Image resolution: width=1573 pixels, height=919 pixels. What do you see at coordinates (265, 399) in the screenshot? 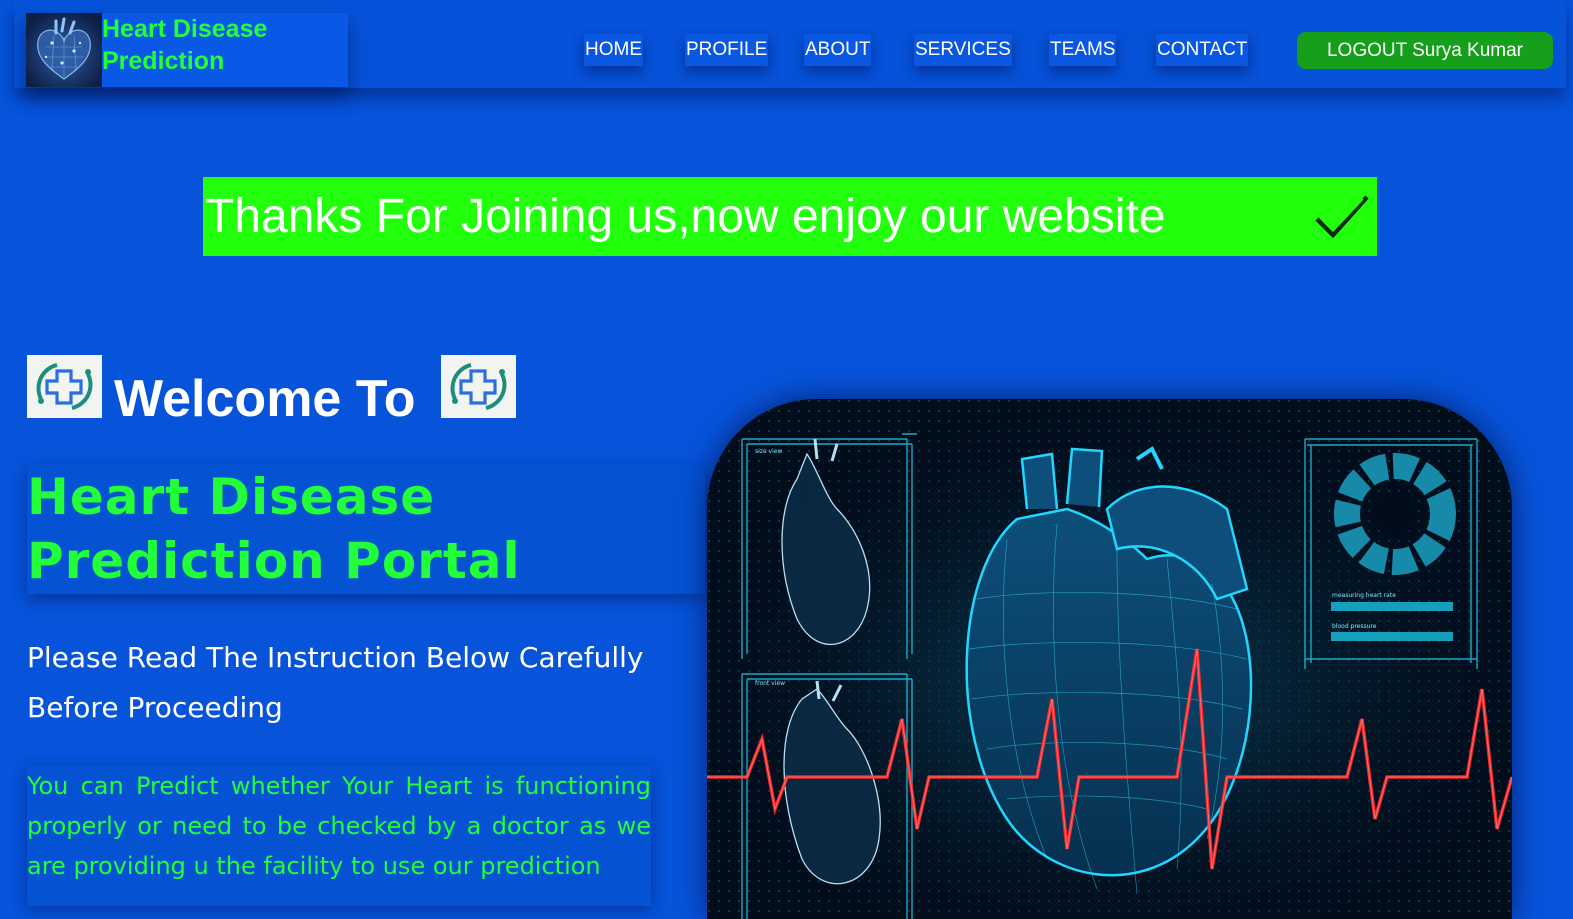
I see `welcome-text: Welcome To` at bounding box center [265, 399].